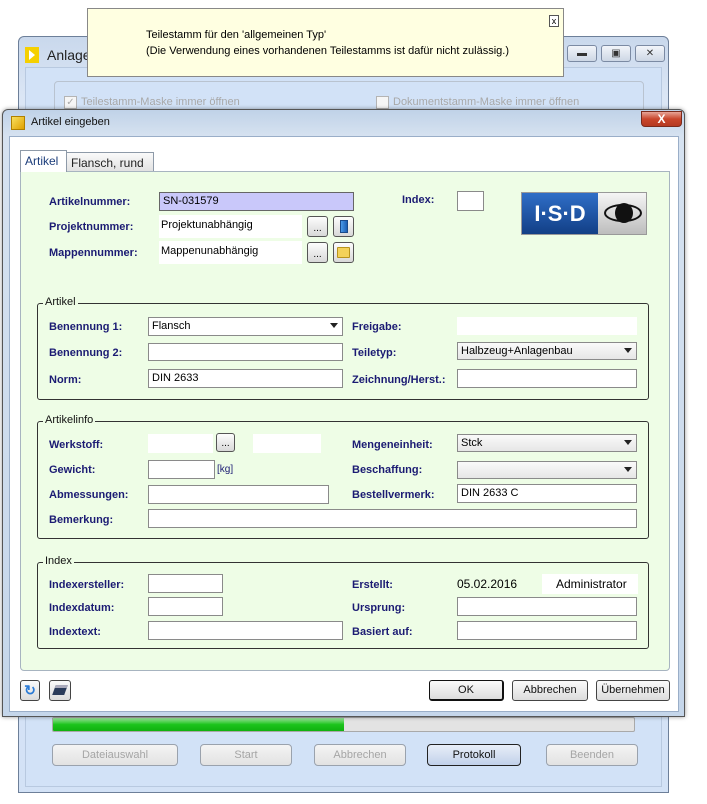 This screenshot has height=804, width=707. What do you see at coordinates (58, 561) in the screenshot?
I see `index-group-title: Index` at bounding box center [58, 561].